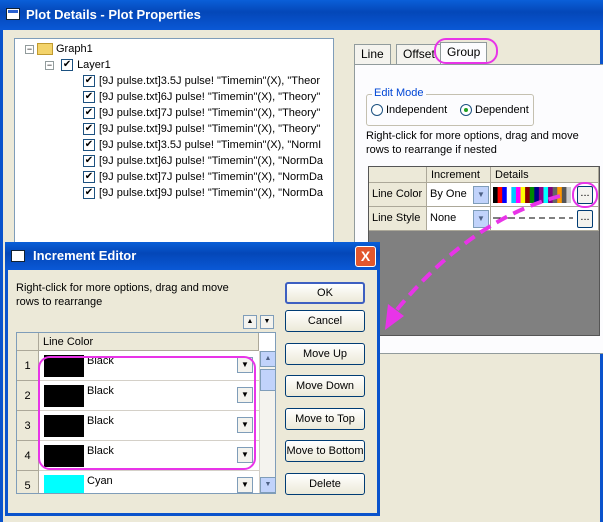  Describe the element at coordinates (372, 54) in the screenshot. I see `tab-line: Line` at that location.